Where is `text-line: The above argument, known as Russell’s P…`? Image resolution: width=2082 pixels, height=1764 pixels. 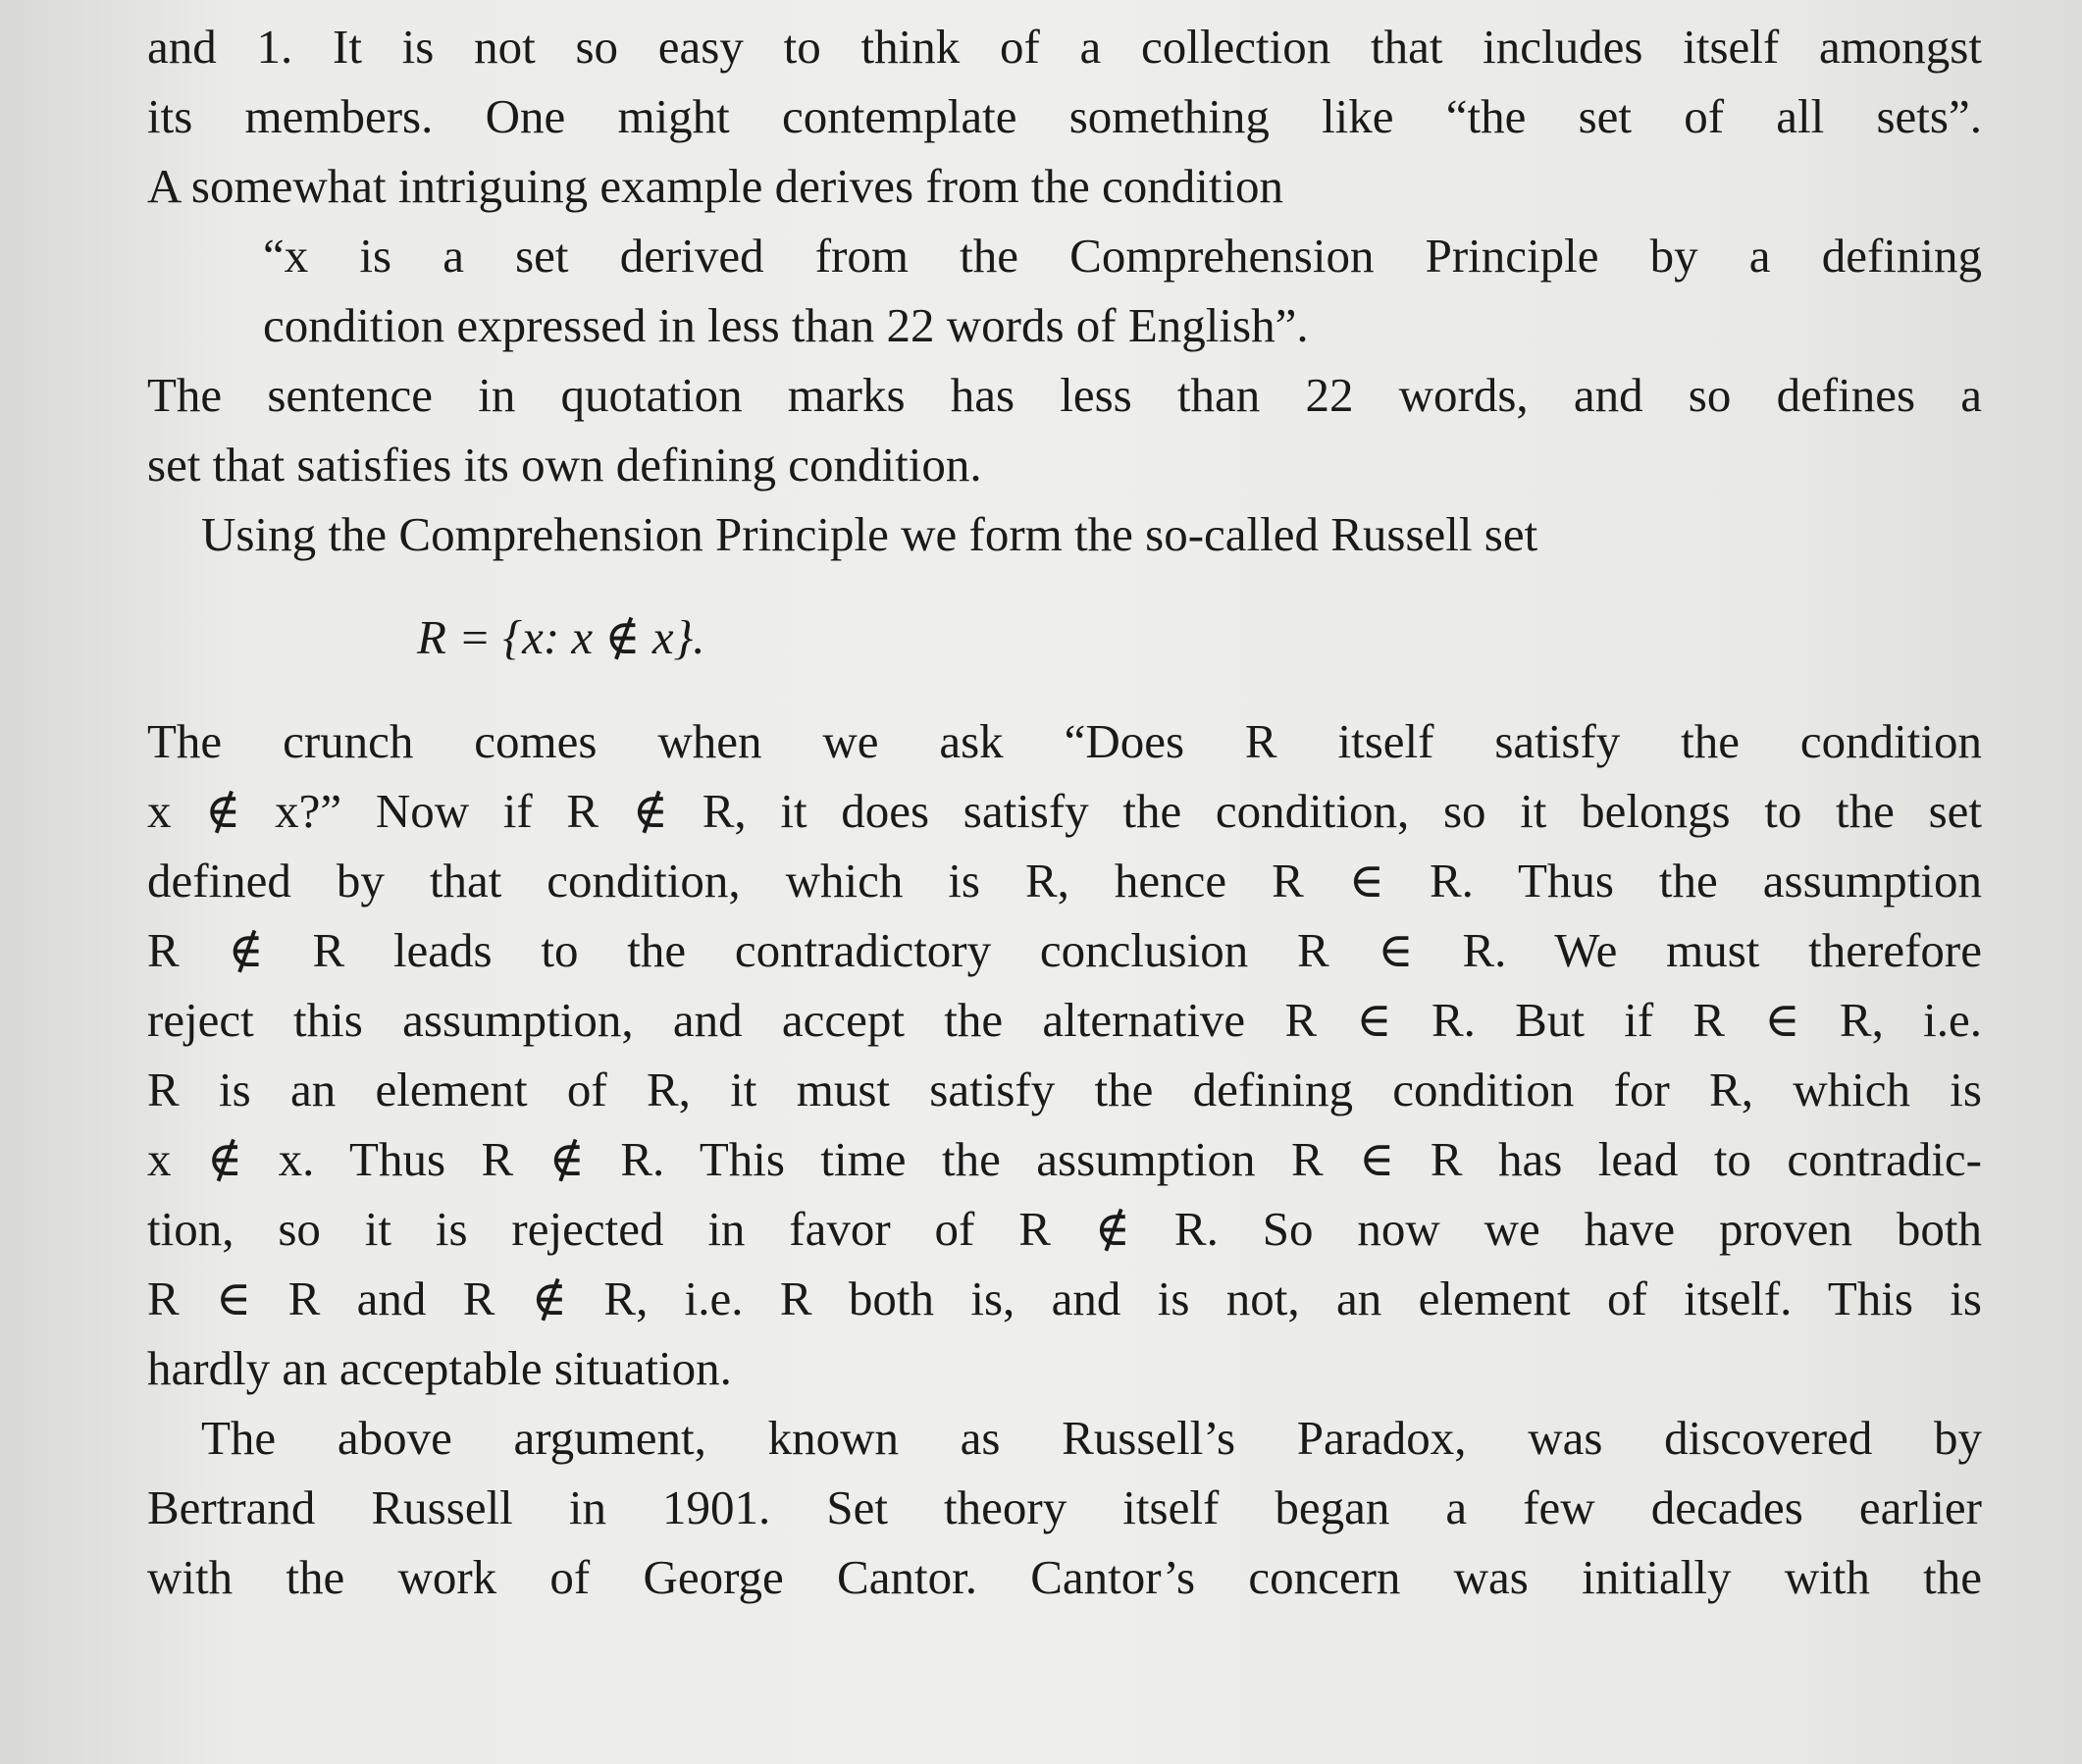
text-line: The above argument, known as Russell’s P… is located at coordinates (1091, 1438).